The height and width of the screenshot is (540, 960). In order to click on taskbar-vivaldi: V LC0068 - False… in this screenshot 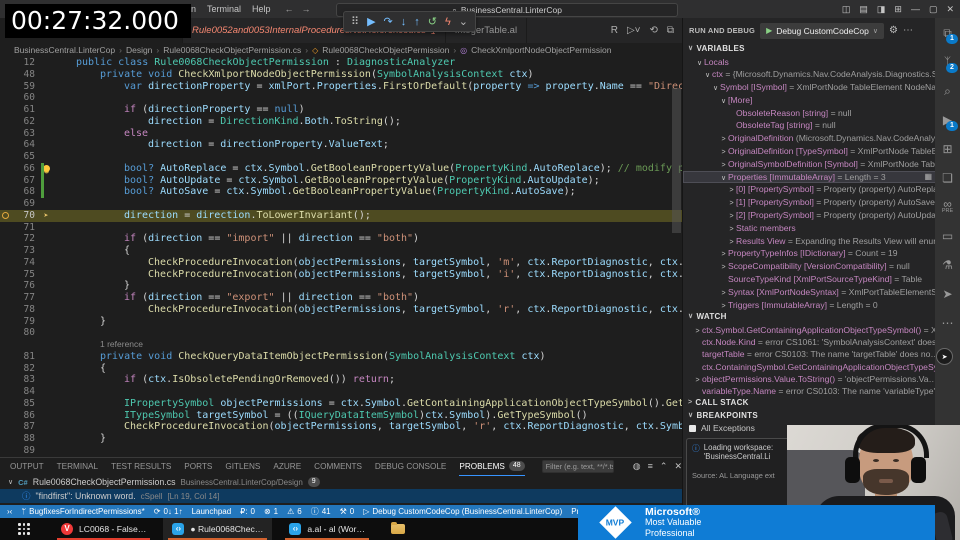, I will do `click(103, 529)`.